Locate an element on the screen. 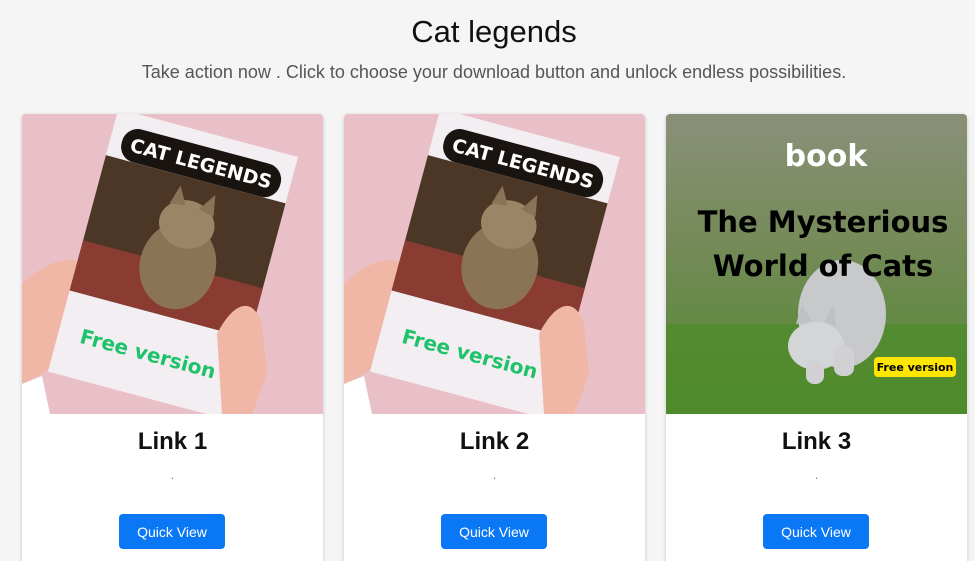 This screenshot has width=975, height=561. card-title-1: Link 1 is located at coordinates (172, 441).